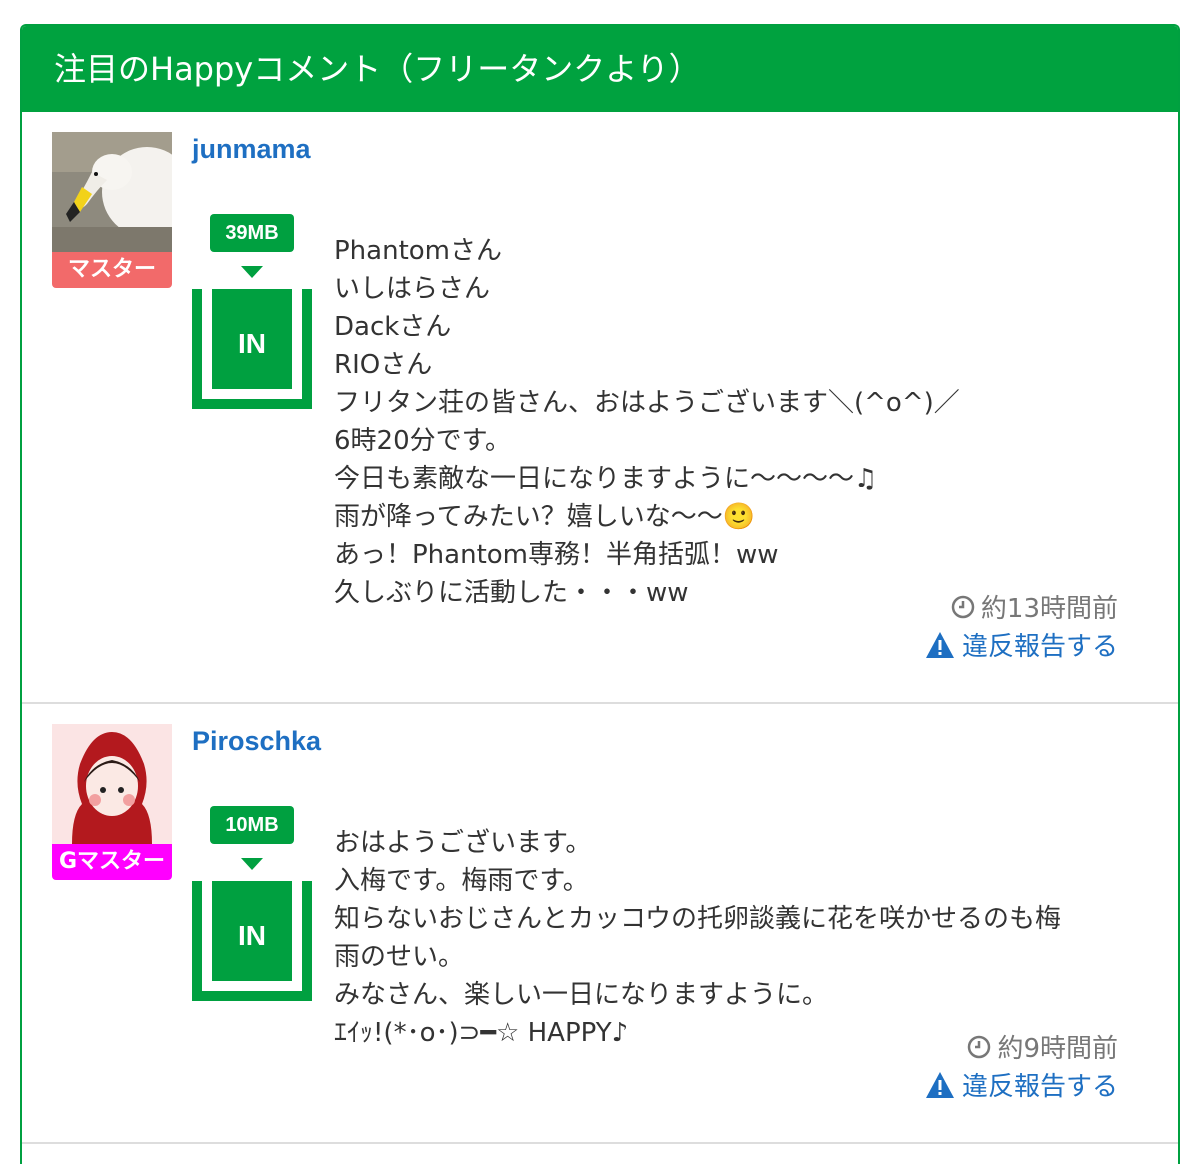  I want to click on avatar: Gマスター, so click(112, 803).